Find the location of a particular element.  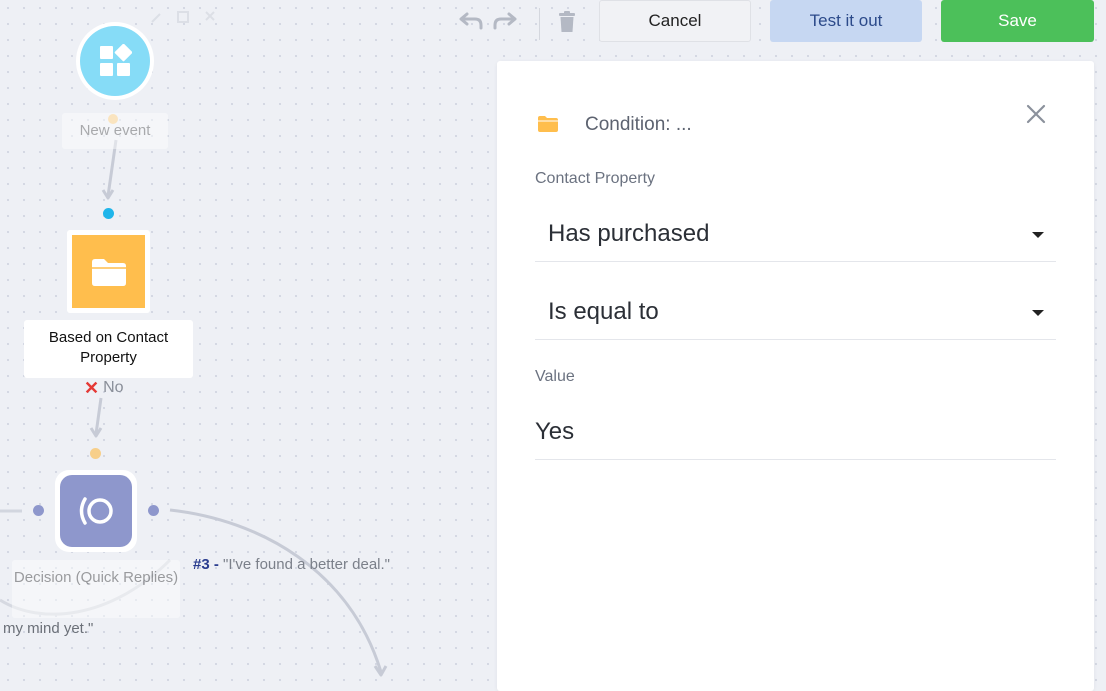

node-actions is located at coordinates (185, 17).